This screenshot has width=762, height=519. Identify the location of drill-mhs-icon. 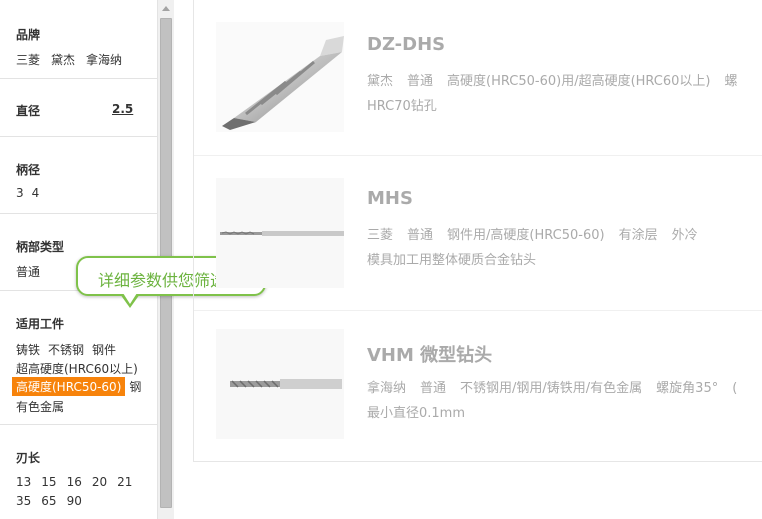
(282, 233).